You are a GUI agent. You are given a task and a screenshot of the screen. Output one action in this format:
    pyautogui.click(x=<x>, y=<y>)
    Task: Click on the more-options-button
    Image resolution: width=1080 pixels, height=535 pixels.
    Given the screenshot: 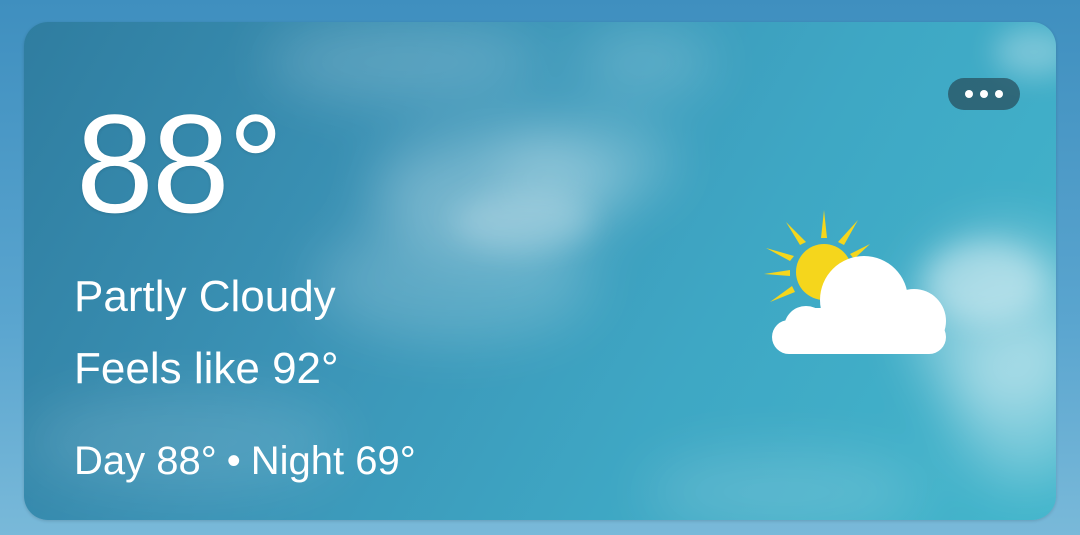 What is the action you would take?
    pyautogui.click(x=984, y=94)
    